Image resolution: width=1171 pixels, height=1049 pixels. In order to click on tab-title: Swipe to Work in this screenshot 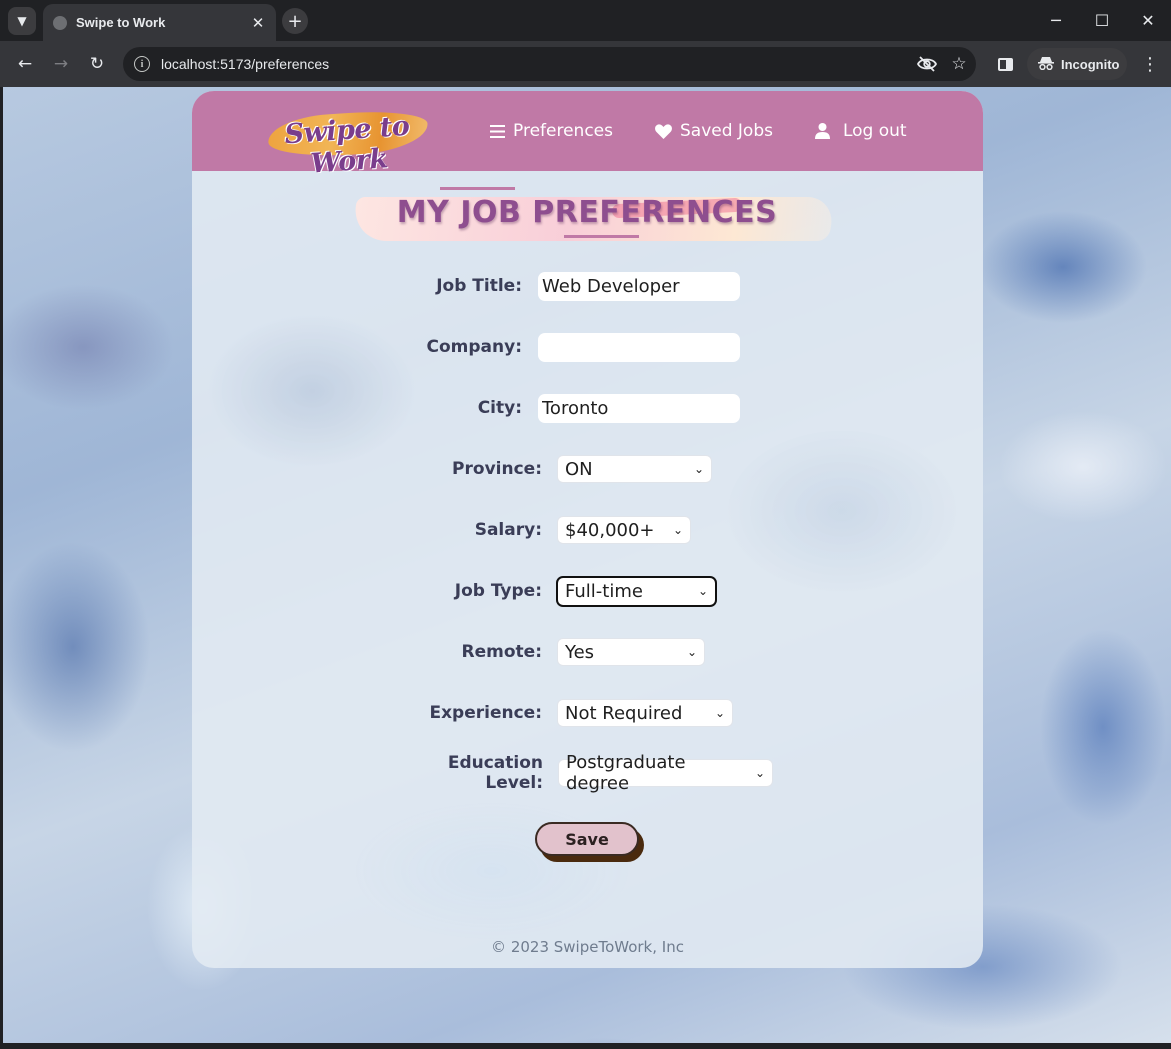, I will do `click(121, 22)`.